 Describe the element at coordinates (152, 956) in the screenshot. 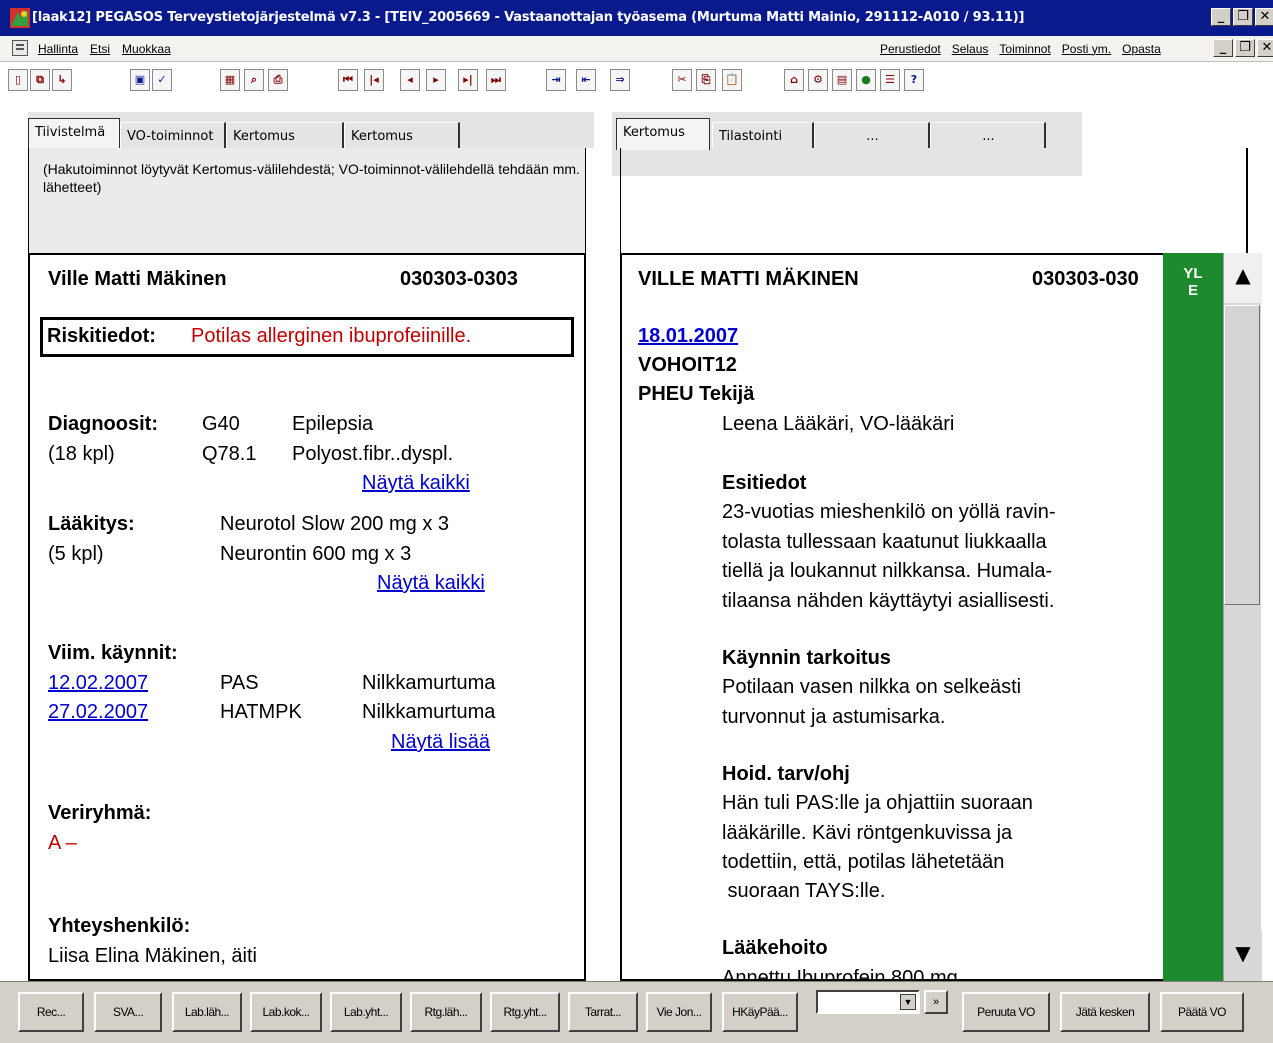

I see `contact-value: Liisa Elina Mäkinen, äiti` at that location.